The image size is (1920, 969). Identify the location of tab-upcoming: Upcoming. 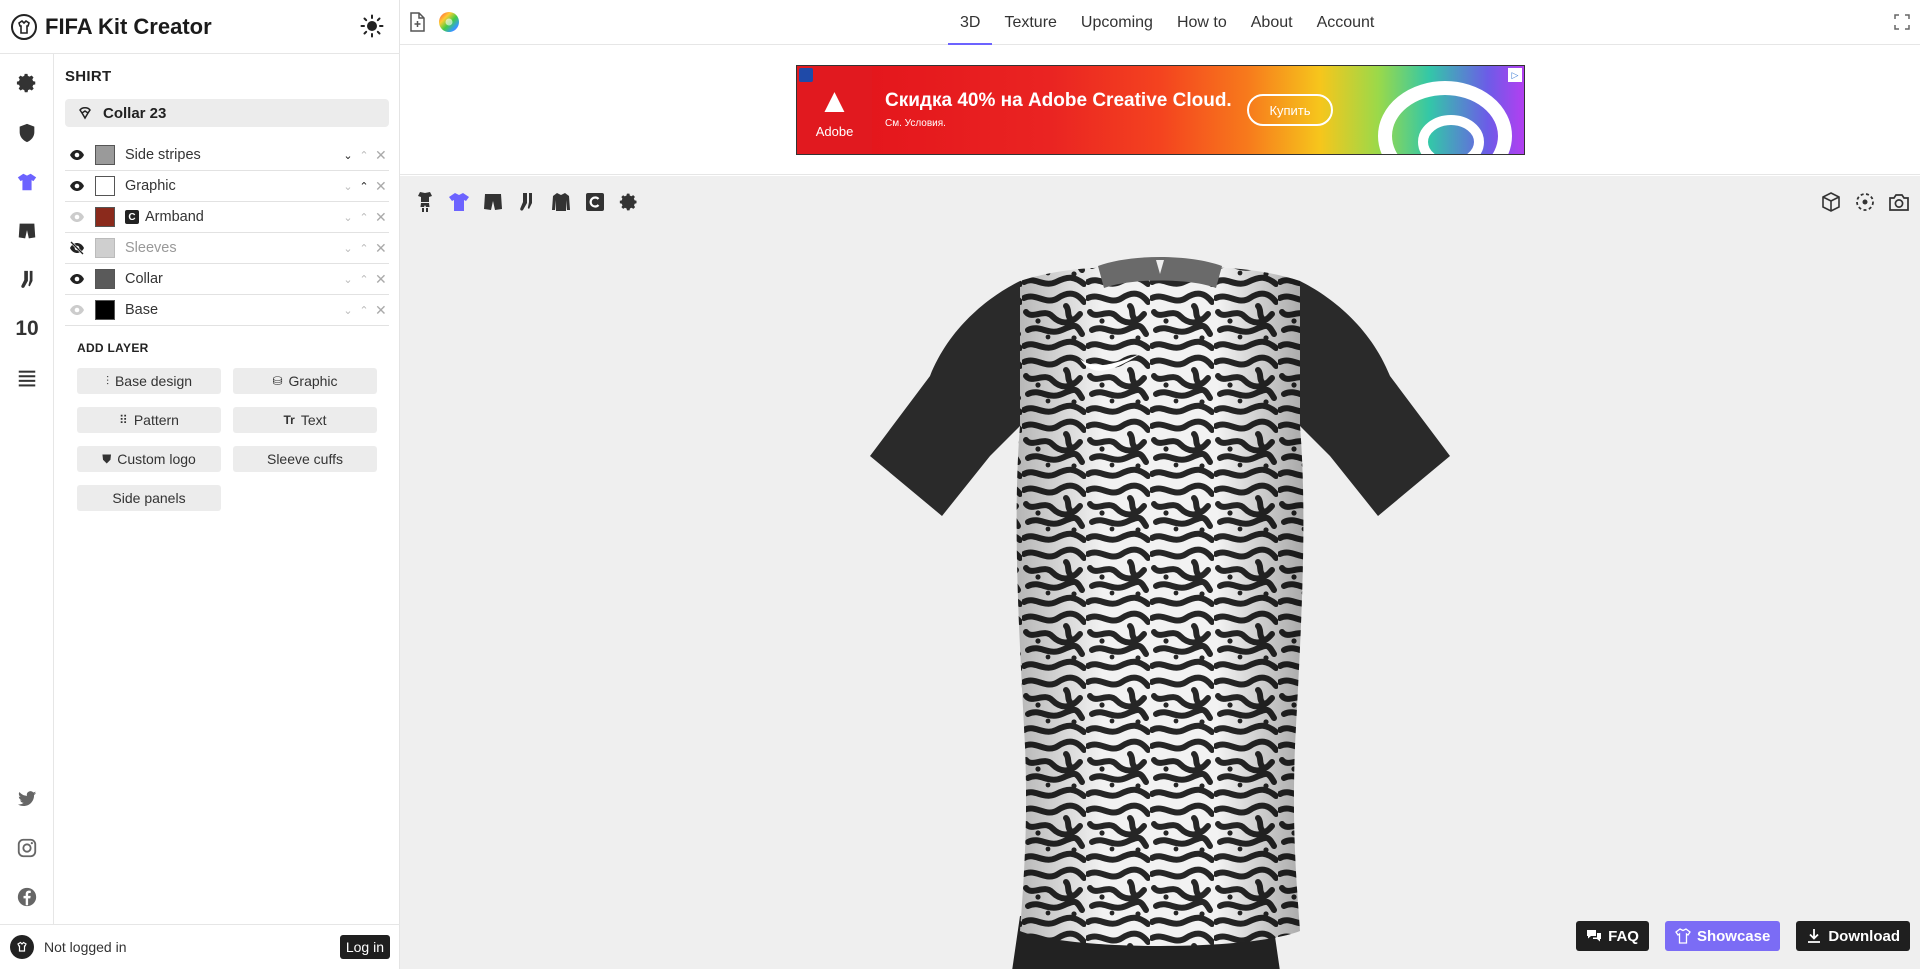
(1117, 22).